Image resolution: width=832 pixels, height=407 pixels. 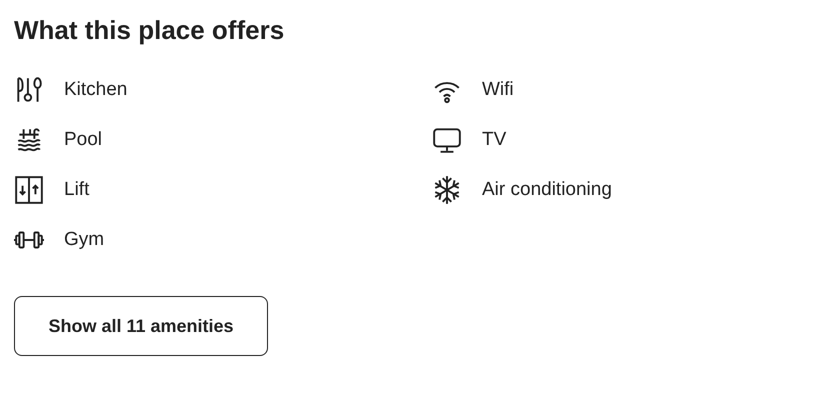 What do you see at coordinates (494, 140) in the screenshot?
I see `amenity-label: TV` at bounding box center [494, 140].